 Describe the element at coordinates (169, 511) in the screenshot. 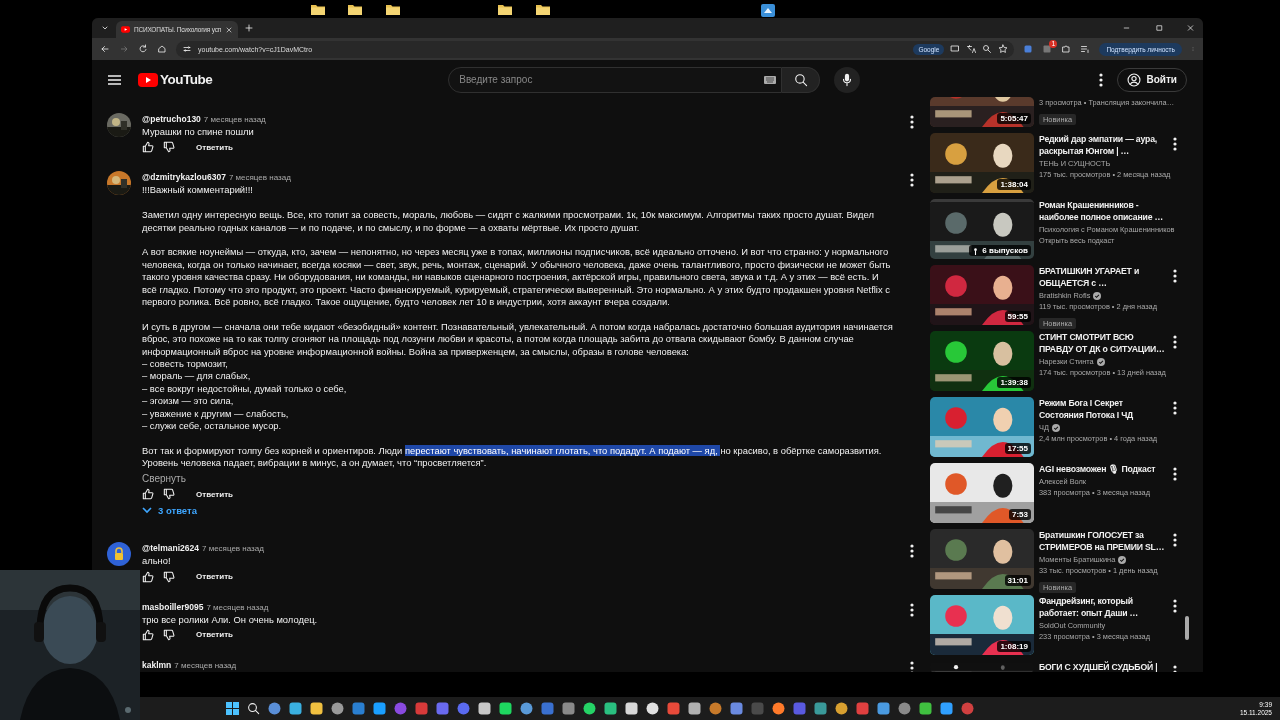

I see `replies-toggle: 3 ответа` at that location.